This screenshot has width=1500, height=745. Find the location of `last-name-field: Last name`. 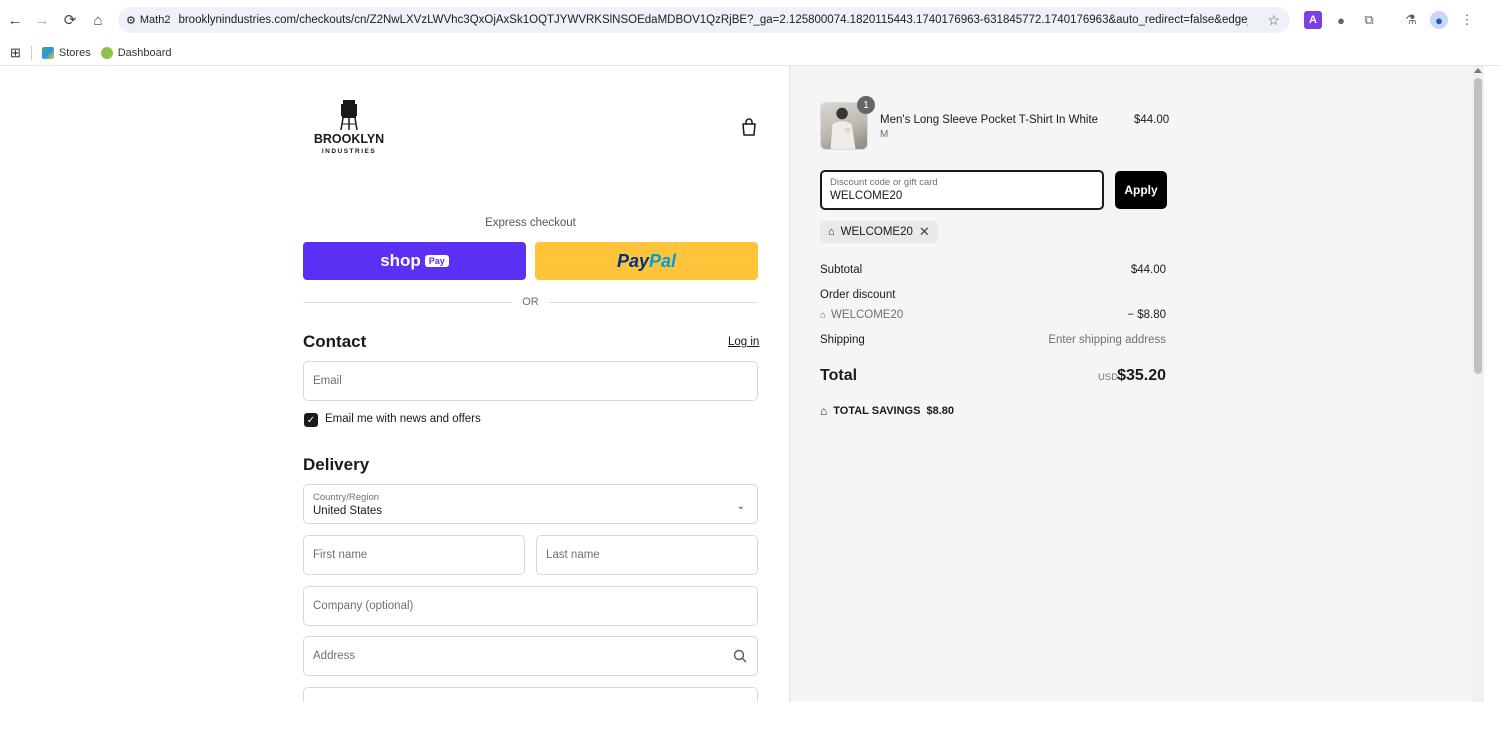

last-name-field: Last name is located at coordinates (647, 555).